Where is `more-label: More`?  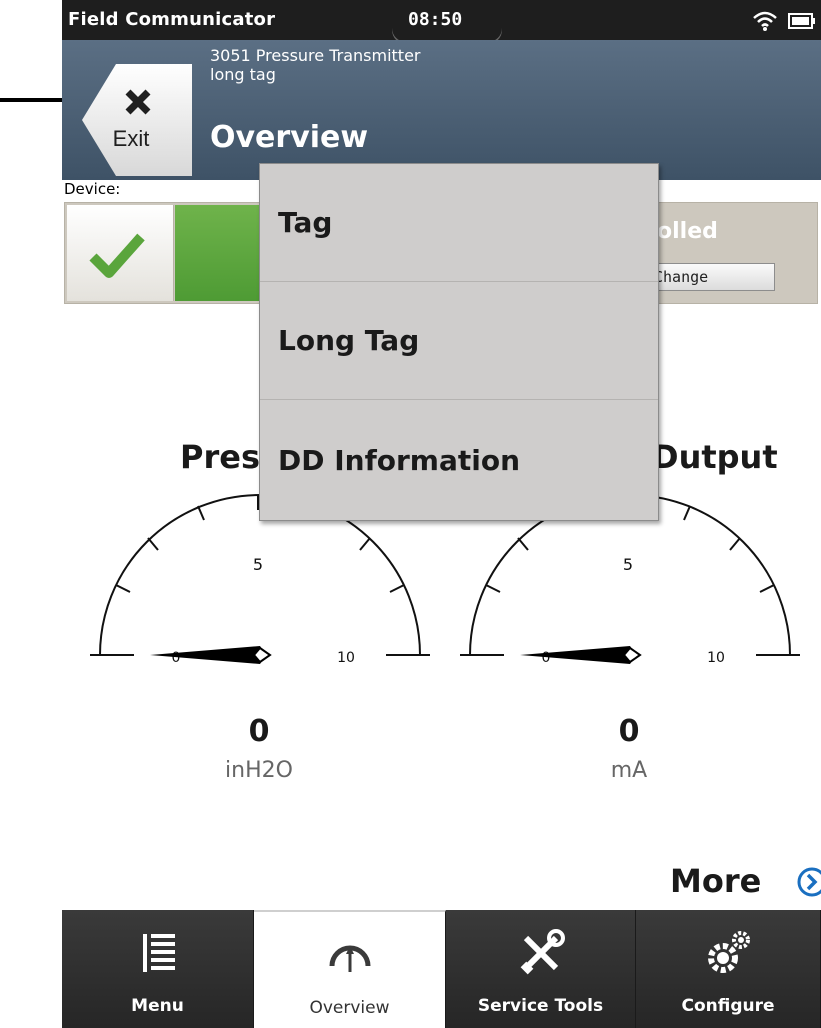 more-label: More is located at coordinates (716, 881).